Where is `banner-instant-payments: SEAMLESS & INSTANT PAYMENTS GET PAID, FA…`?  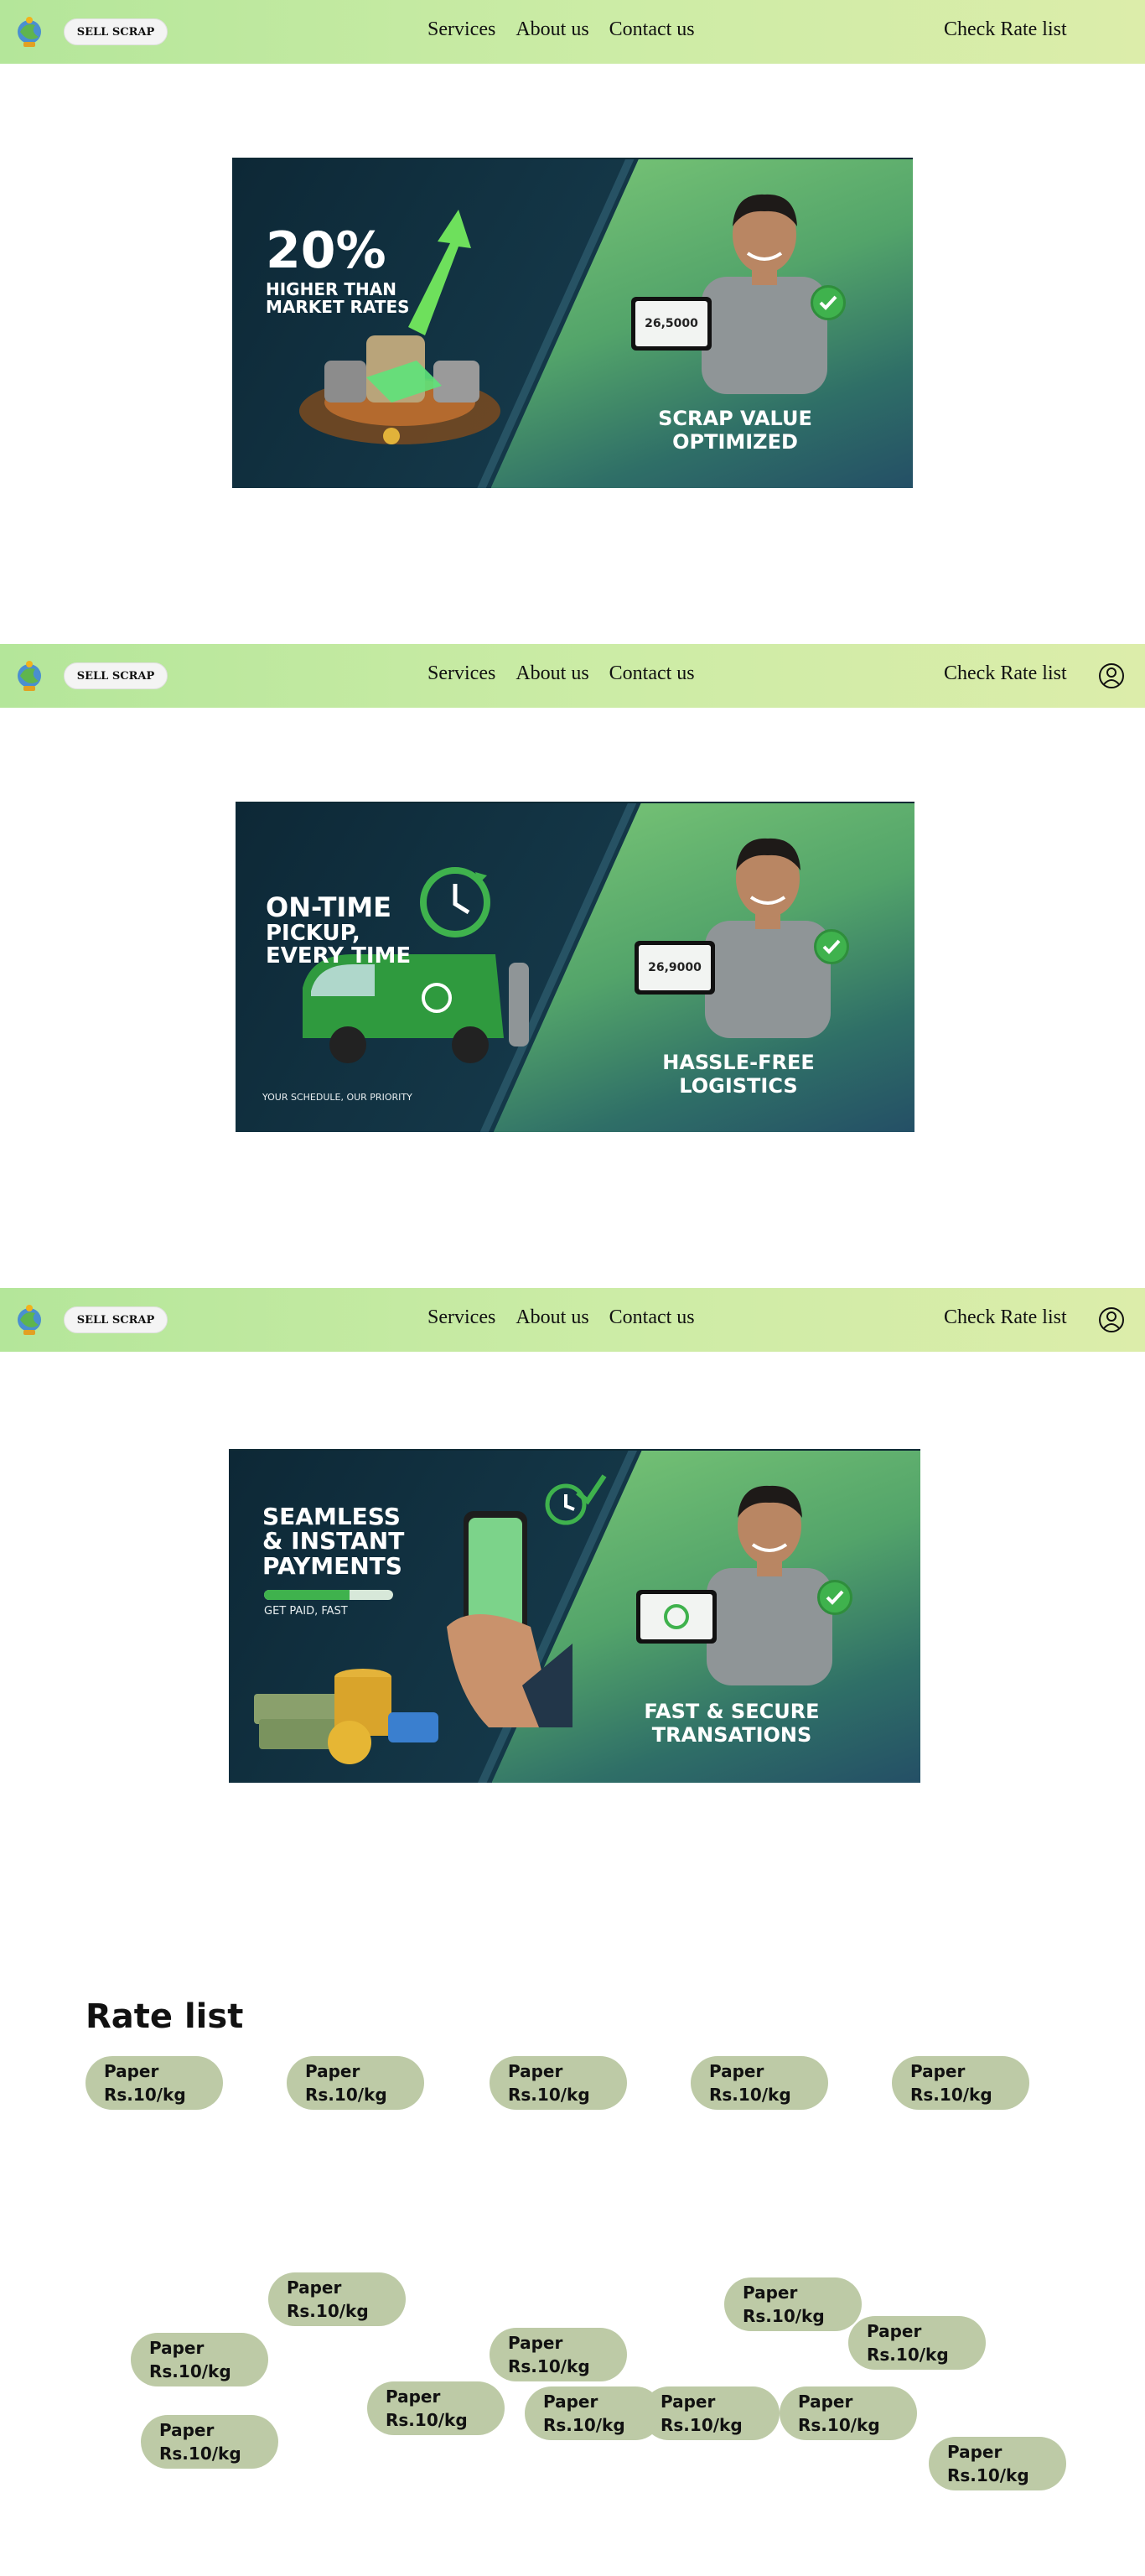 banner-instant-payments: SEAMLESS & INSTANT PAYMENTS GET PAID, FA… is located at coordinates (574, 1616).